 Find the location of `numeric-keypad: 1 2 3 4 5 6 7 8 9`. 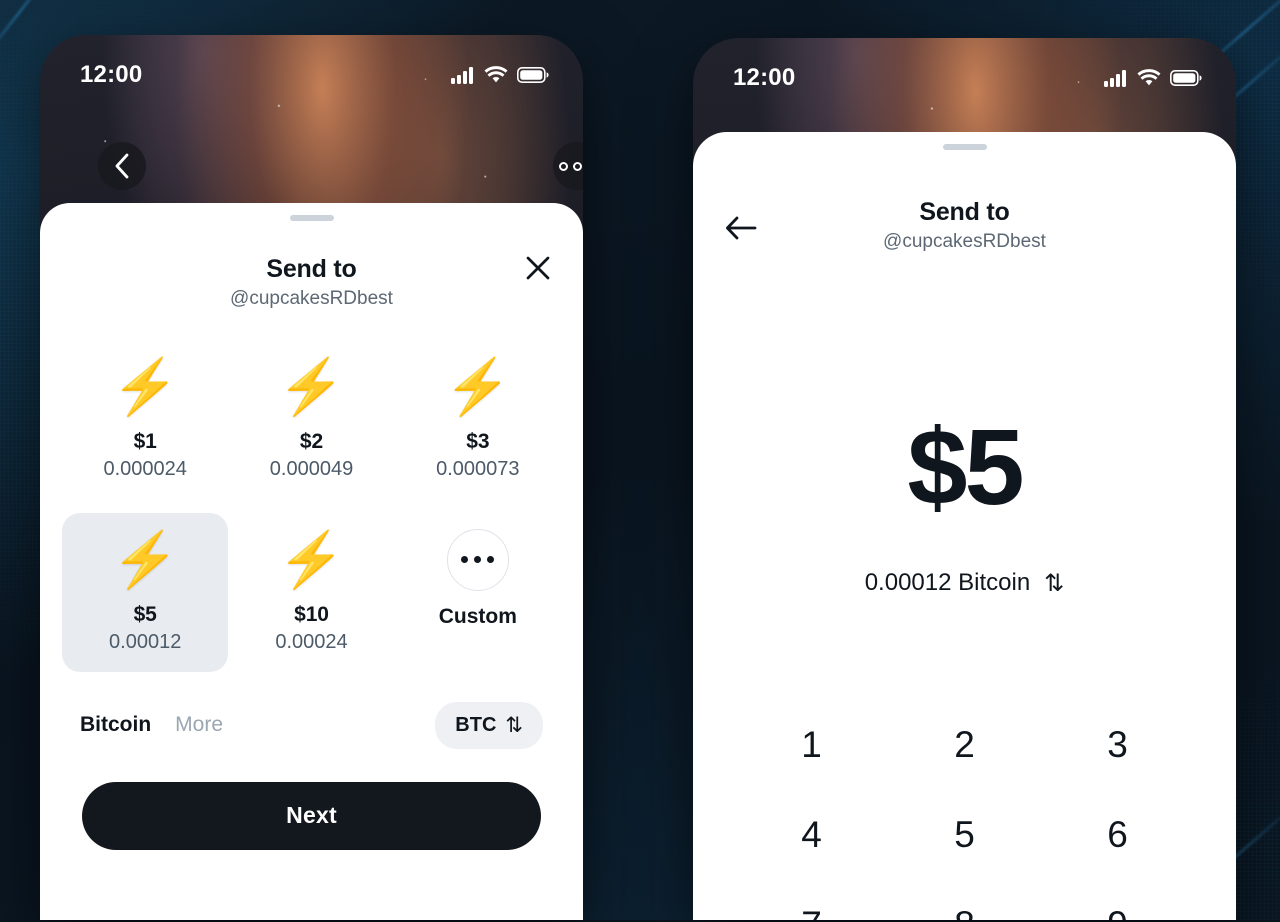

numeric-keypad: 1 2 3 4 5 6 7 8 9 is located at coordinates (964, 822).